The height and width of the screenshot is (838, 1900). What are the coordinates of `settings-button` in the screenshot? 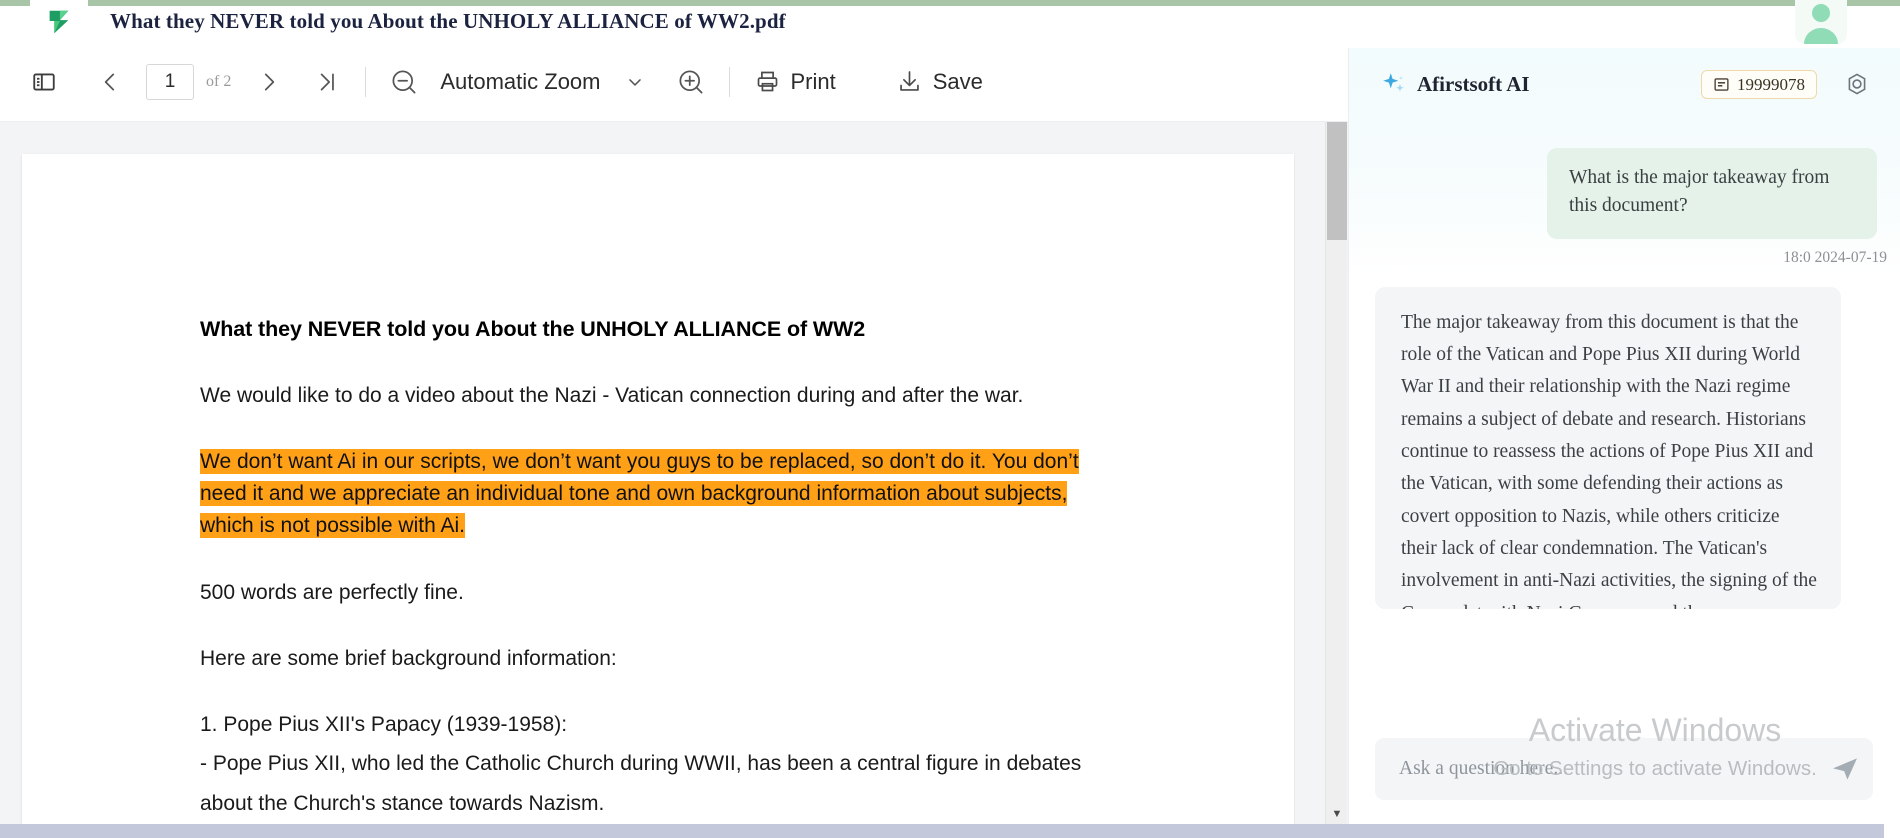 It's located at (1857, 84).